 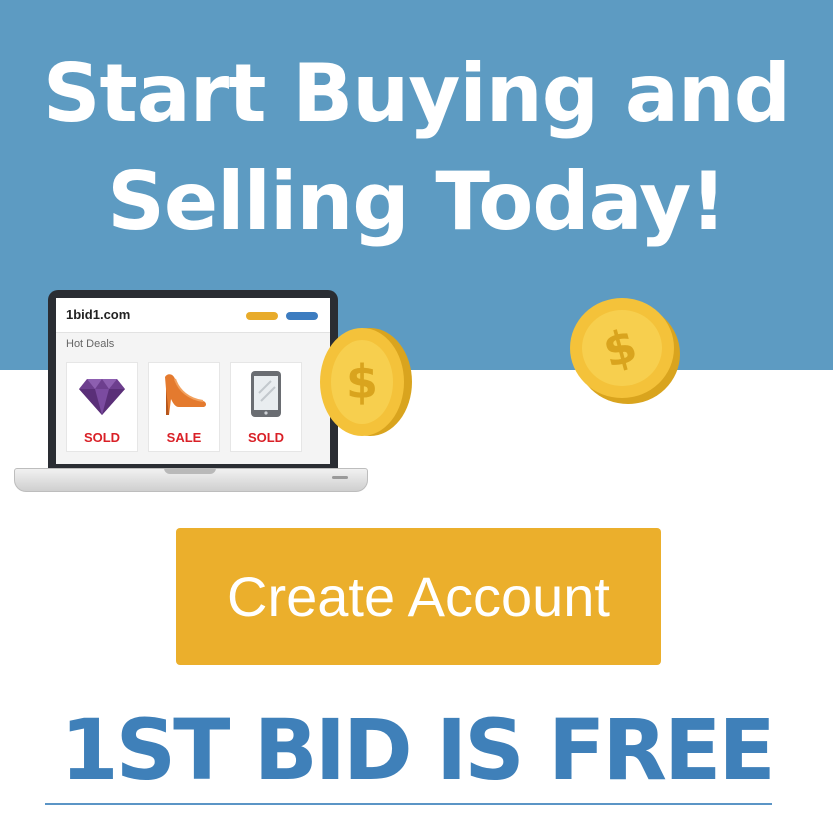 I want to click on deal-card-tablet: SOLD, so click(x=266, y=407).